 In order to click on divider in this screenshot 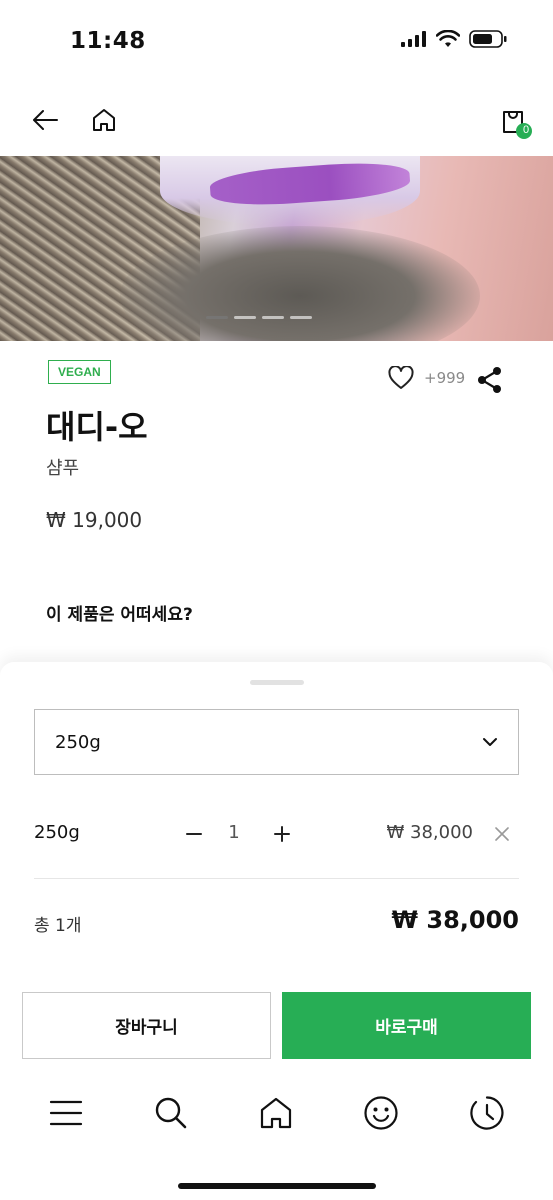, I will do `click(276, 878)`.